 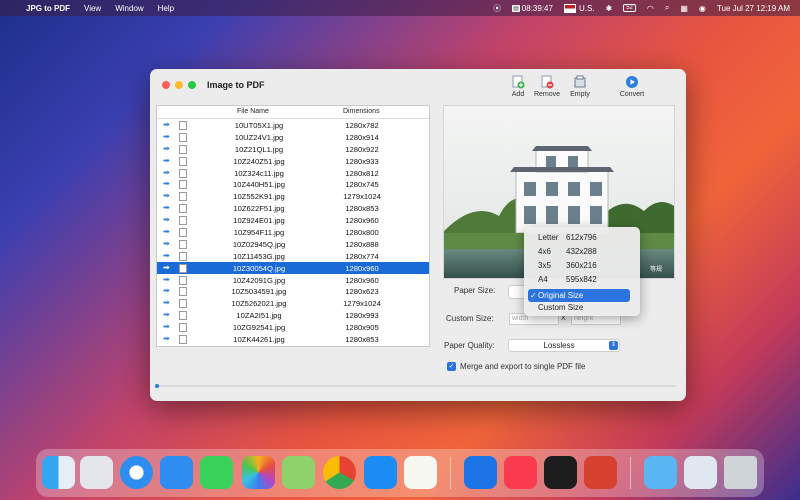 I want to click on siri-icon: ◉, so click(x=702, y=8).